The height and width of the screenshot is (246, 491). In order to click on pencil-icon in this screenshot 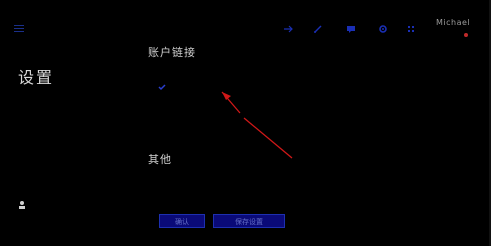, I will do `click(318, 29)`.